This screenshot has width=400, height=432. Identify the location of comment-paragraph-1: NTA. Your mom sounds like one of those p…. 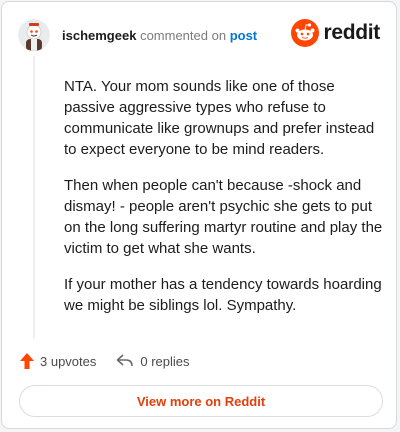
(219, 118).